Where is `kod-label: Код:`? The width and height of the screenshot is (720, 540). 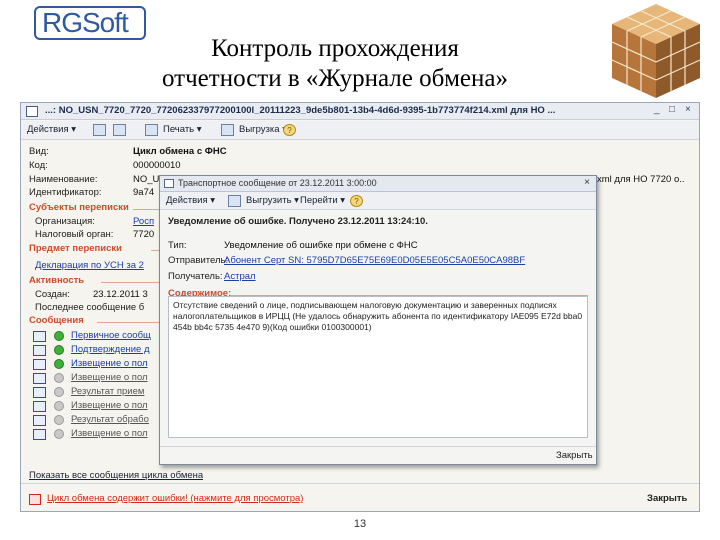 kod-label: Код: is located at coordinates (38, 165).